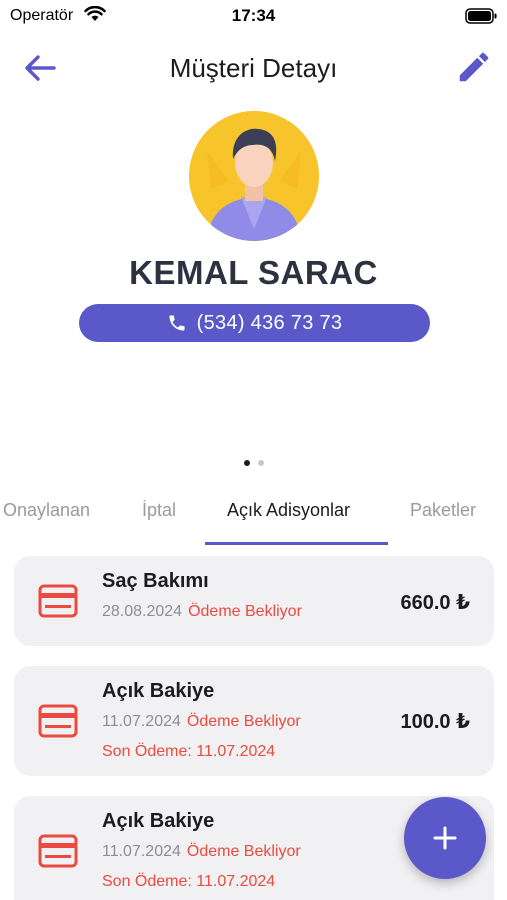 The image size is (507, 900). Describe the element at coordinates (288, 510) in the screenshot. I see `tab-acik-adisyonlar: Açık Adisyonlar` at that location.